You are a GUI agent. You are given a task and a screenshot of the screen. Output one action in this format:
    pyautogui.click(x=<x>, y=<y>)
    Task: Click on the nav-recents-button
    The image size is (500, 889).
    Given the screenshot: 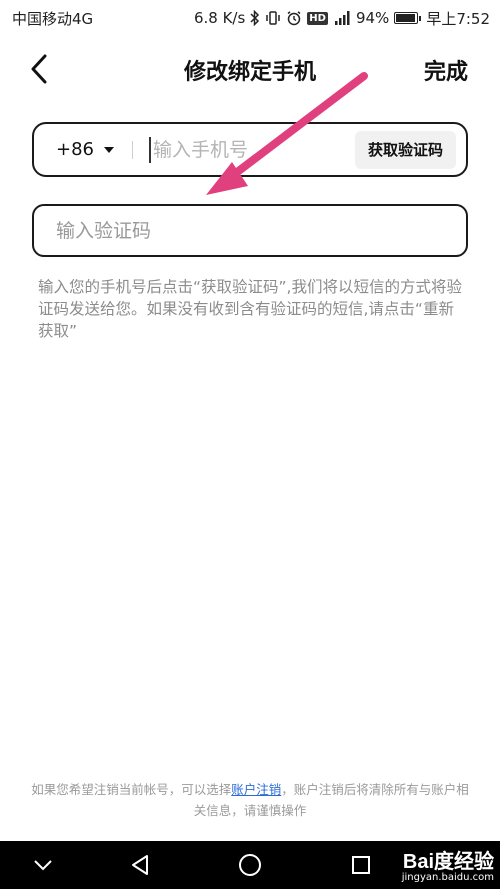 What is the action you would take?
    pyautogui.click(x=361, y=865)
    